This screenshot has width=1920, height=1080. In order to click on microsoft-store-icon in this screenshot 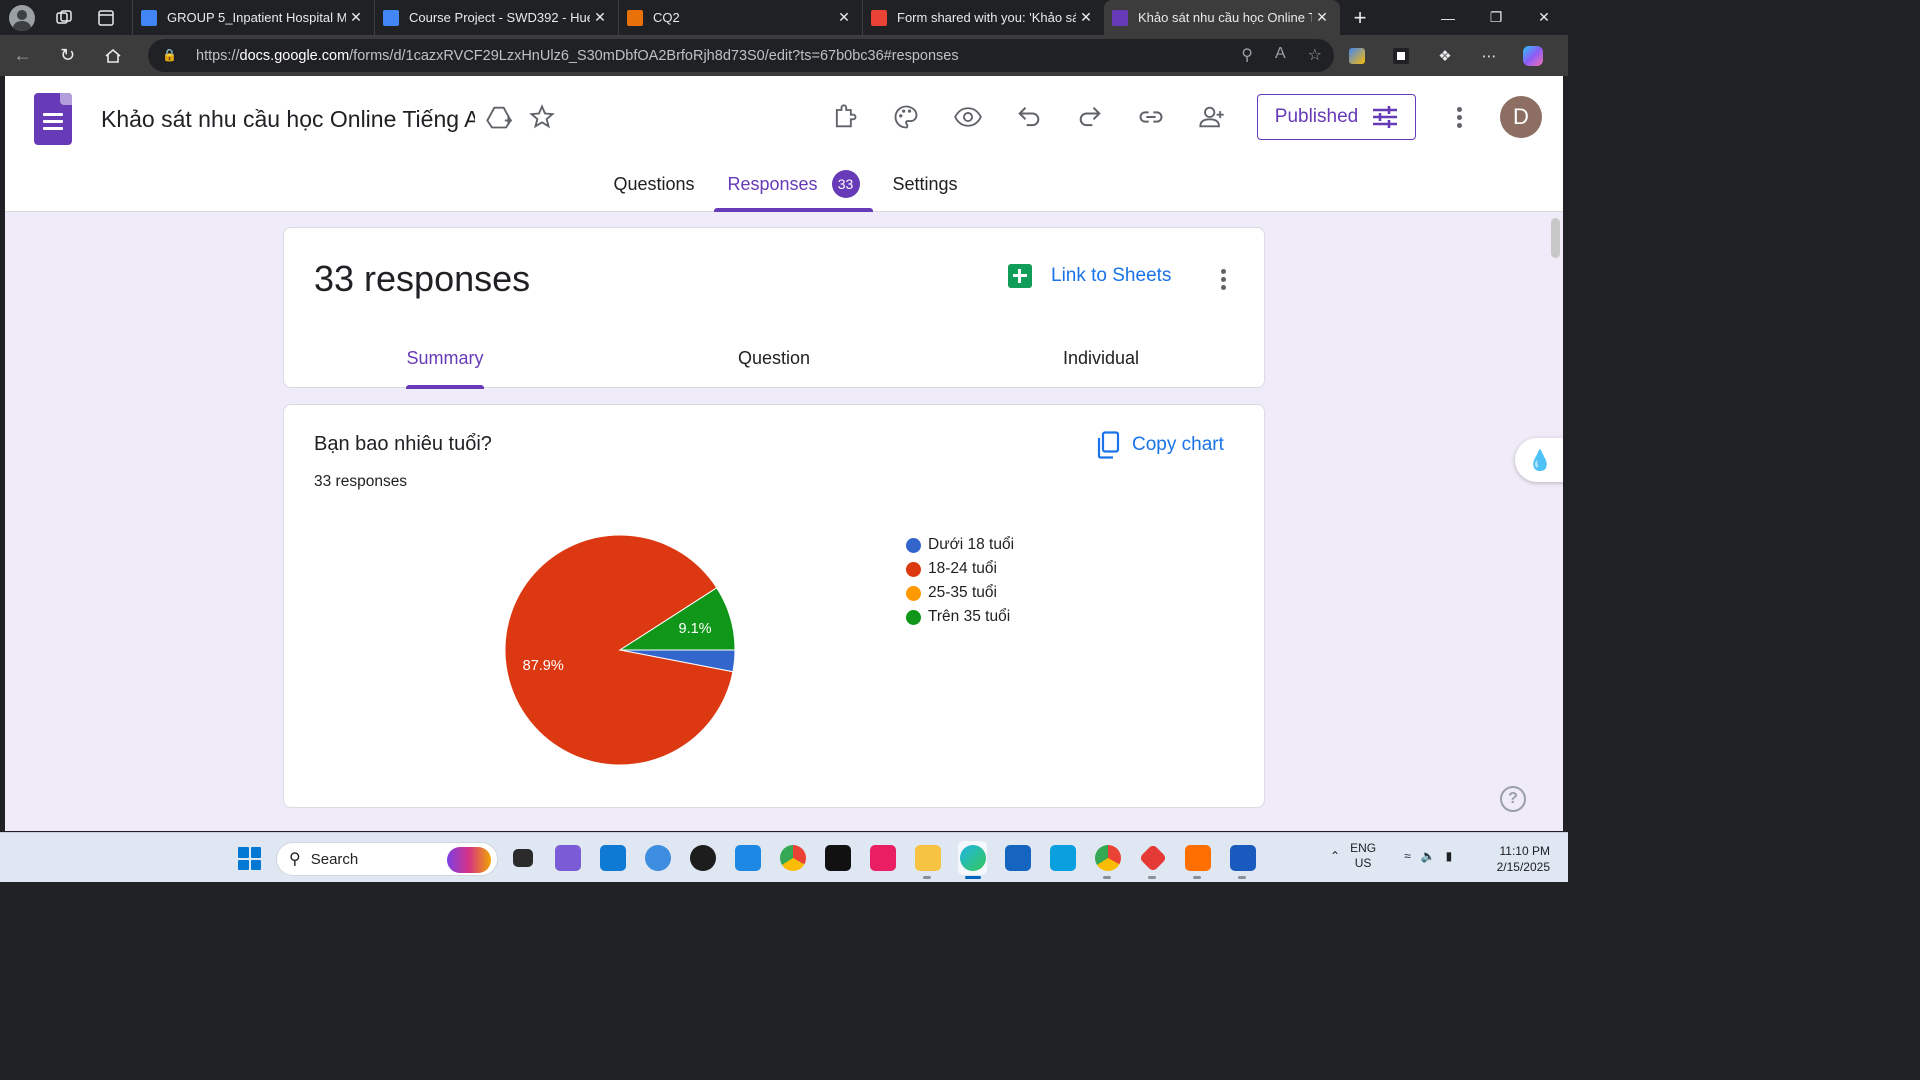, I will do `click(612, 858)`.